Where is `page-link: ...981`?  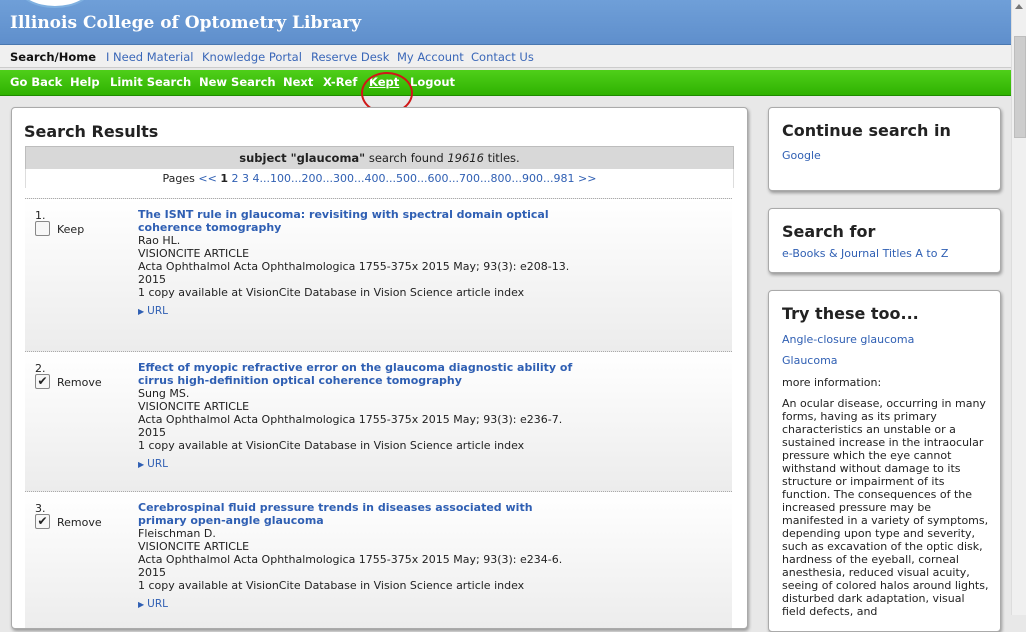
page-link: ...981 is located at coordinates (559, 178).